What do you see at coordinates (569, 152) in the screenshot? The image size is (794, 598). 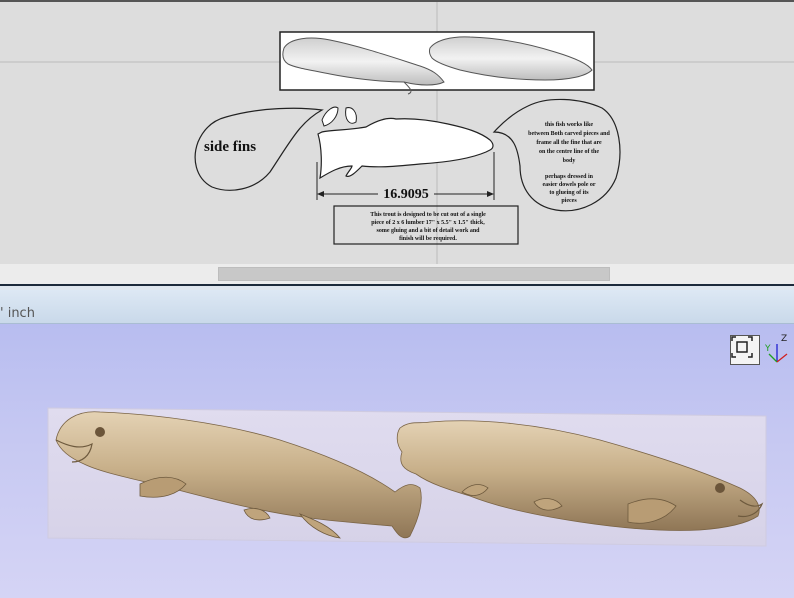 I see `svg-text: on the centre line of the` at bounding box center [569, 152].